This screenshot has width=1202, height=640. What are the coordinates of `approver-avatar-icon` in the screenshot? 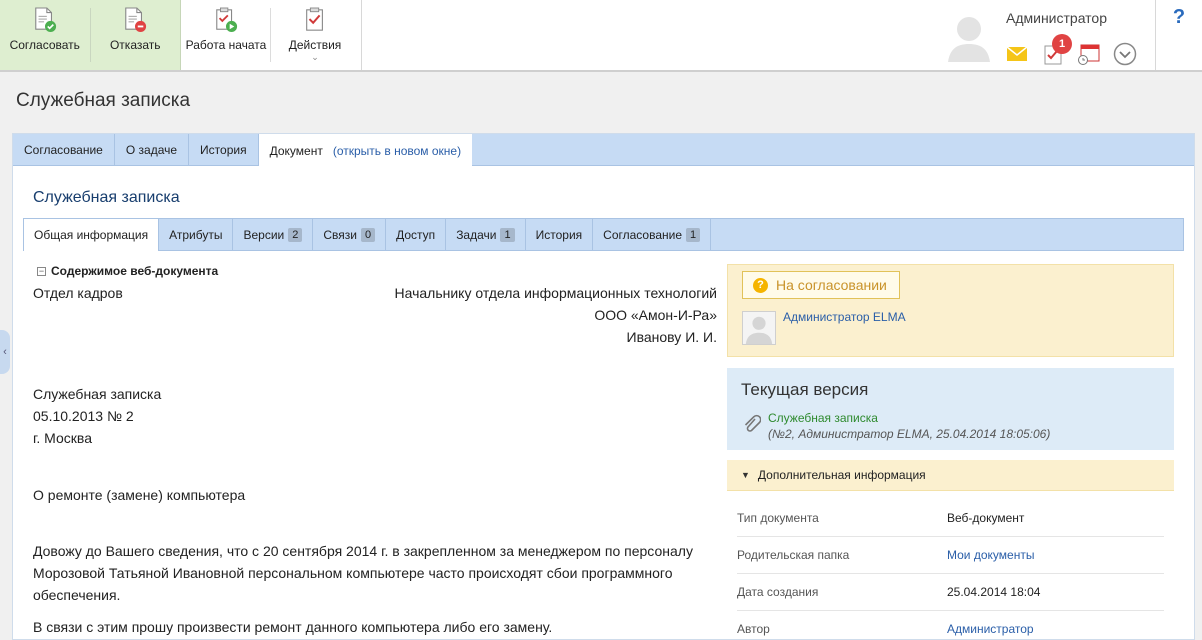 It's located at (759, 328).